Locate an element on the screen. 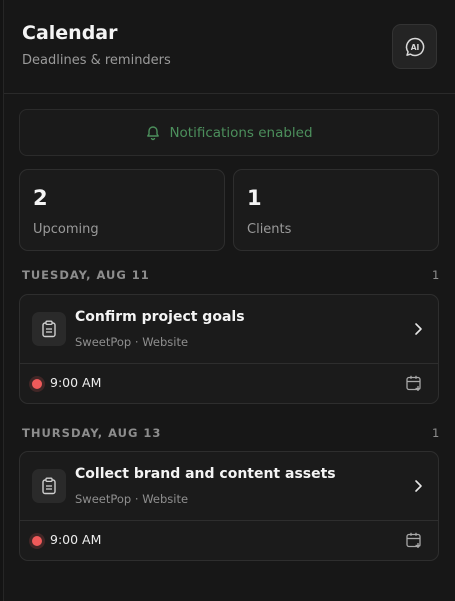  stat-clients: 1 Clients is located at coordinates (336, 210).